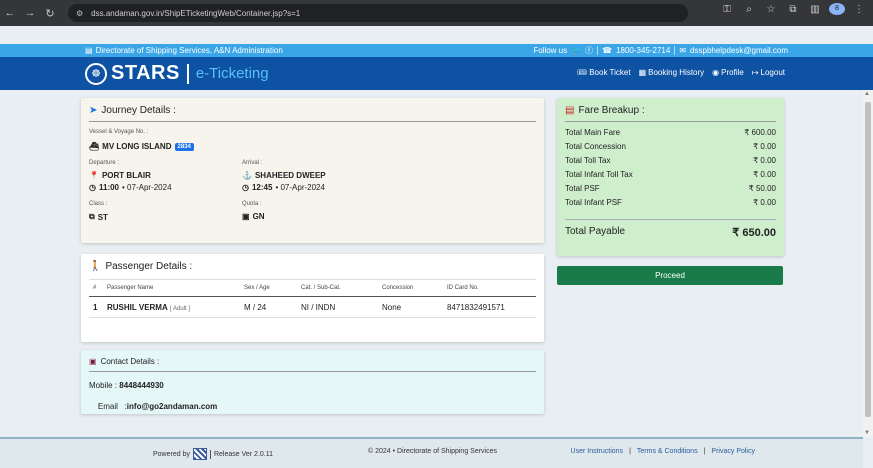 Image resolution: width=873 pixels, height=468 pixels. I want to click on fare-value: ₹ 600.00, so click(760, 132).